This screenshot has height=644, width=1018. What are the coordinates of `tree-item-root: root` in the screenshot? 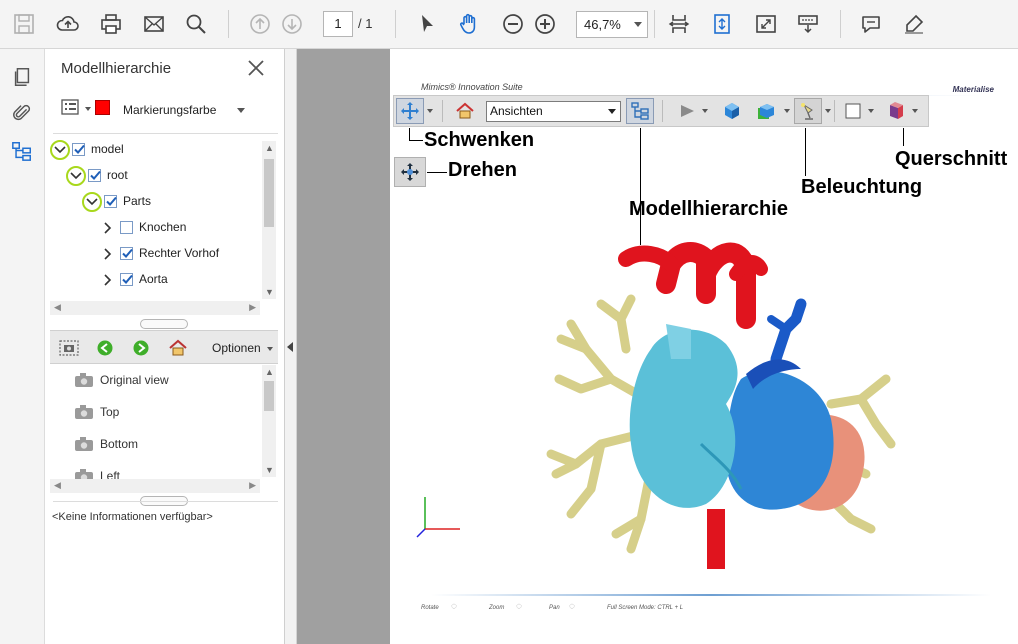 It's located at (166, 176).